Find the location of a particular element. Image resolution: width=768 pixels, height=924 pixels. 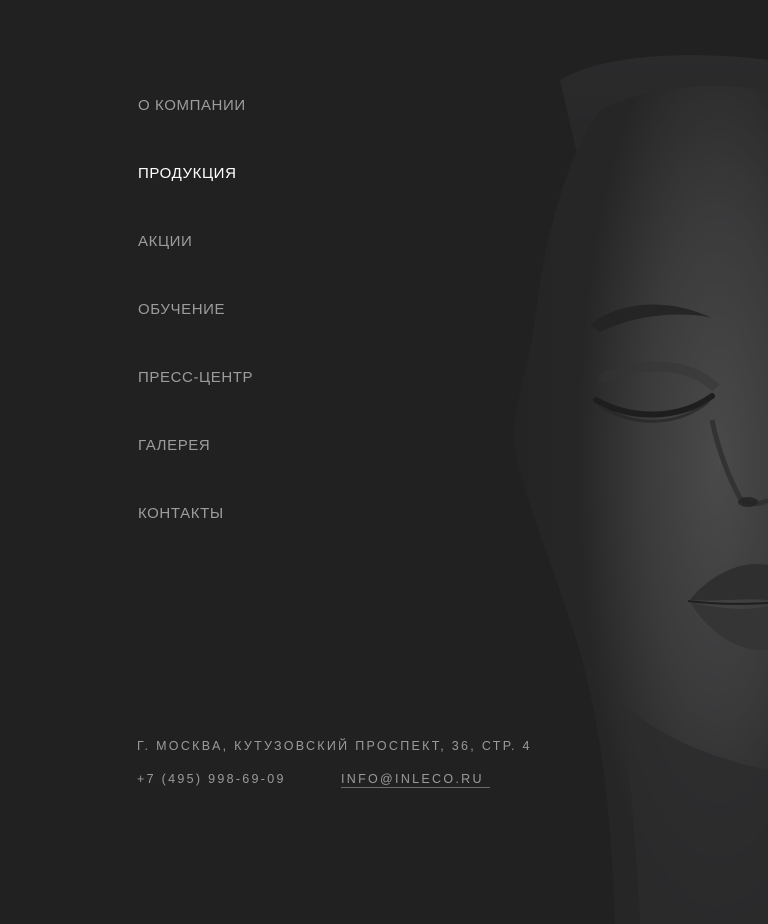

nav-link-products: ПРОДУКЦИЯ is located at coordinates (187, 174).